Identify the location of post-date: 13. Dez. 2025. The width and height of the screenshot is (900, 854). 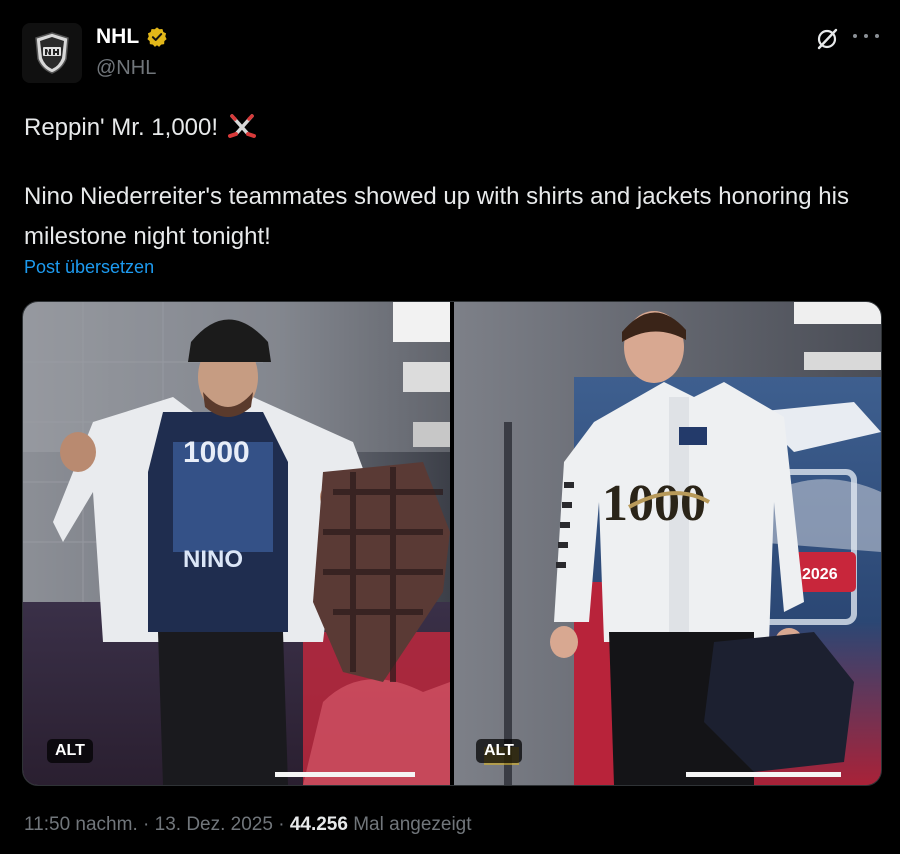
(214, 824).